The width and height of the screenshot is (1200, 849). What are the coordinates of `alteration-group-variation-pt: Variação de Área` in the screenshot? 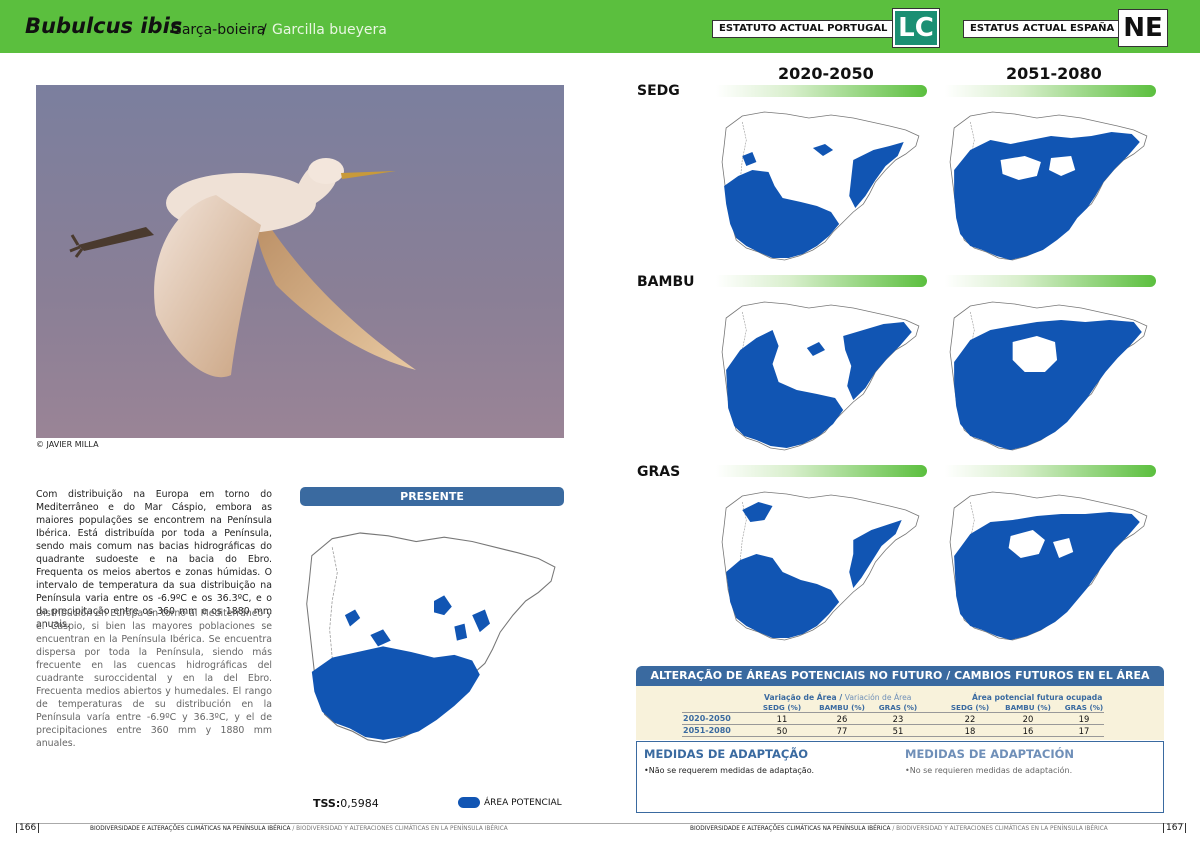 It's located at (800, 697).